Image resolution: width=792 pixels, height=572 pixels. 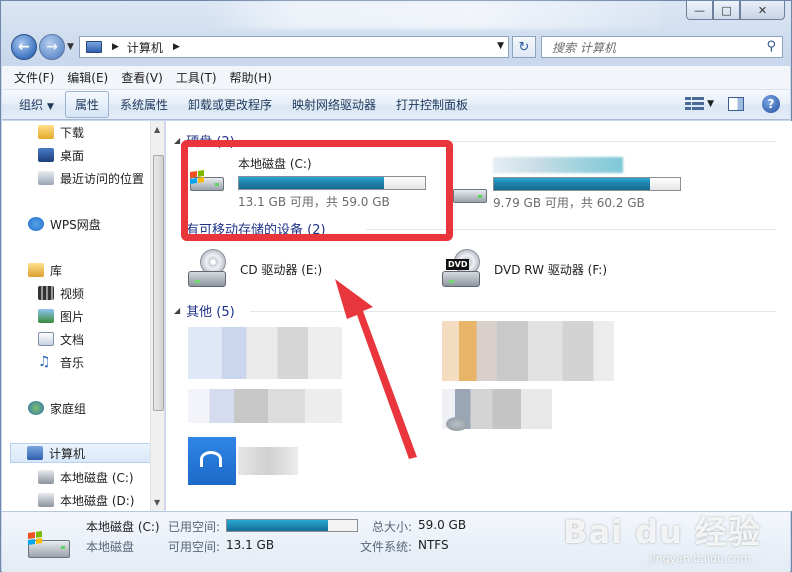 I want to click on menu-help: 帮助(H), so click(x=251, y=77).